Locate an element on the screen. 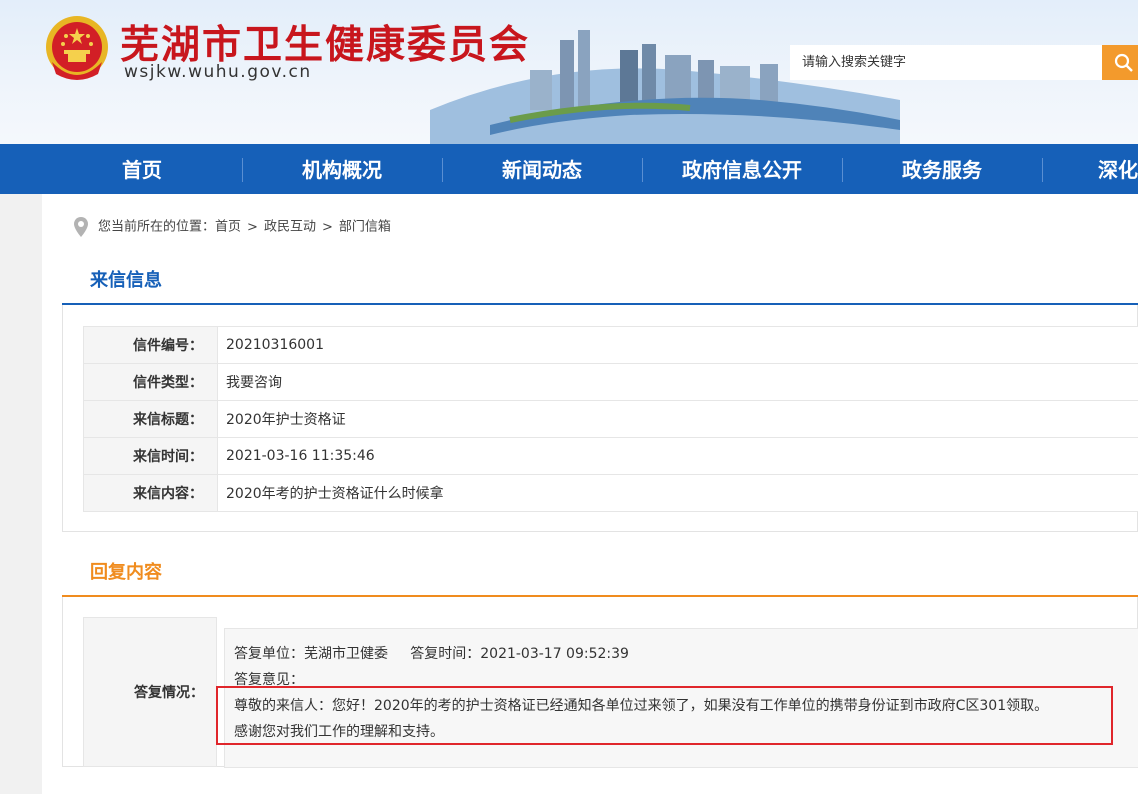 This screenshot has height=794, width=1138. letter-content-label: 来信内容： is located at coordinates (151, 493).